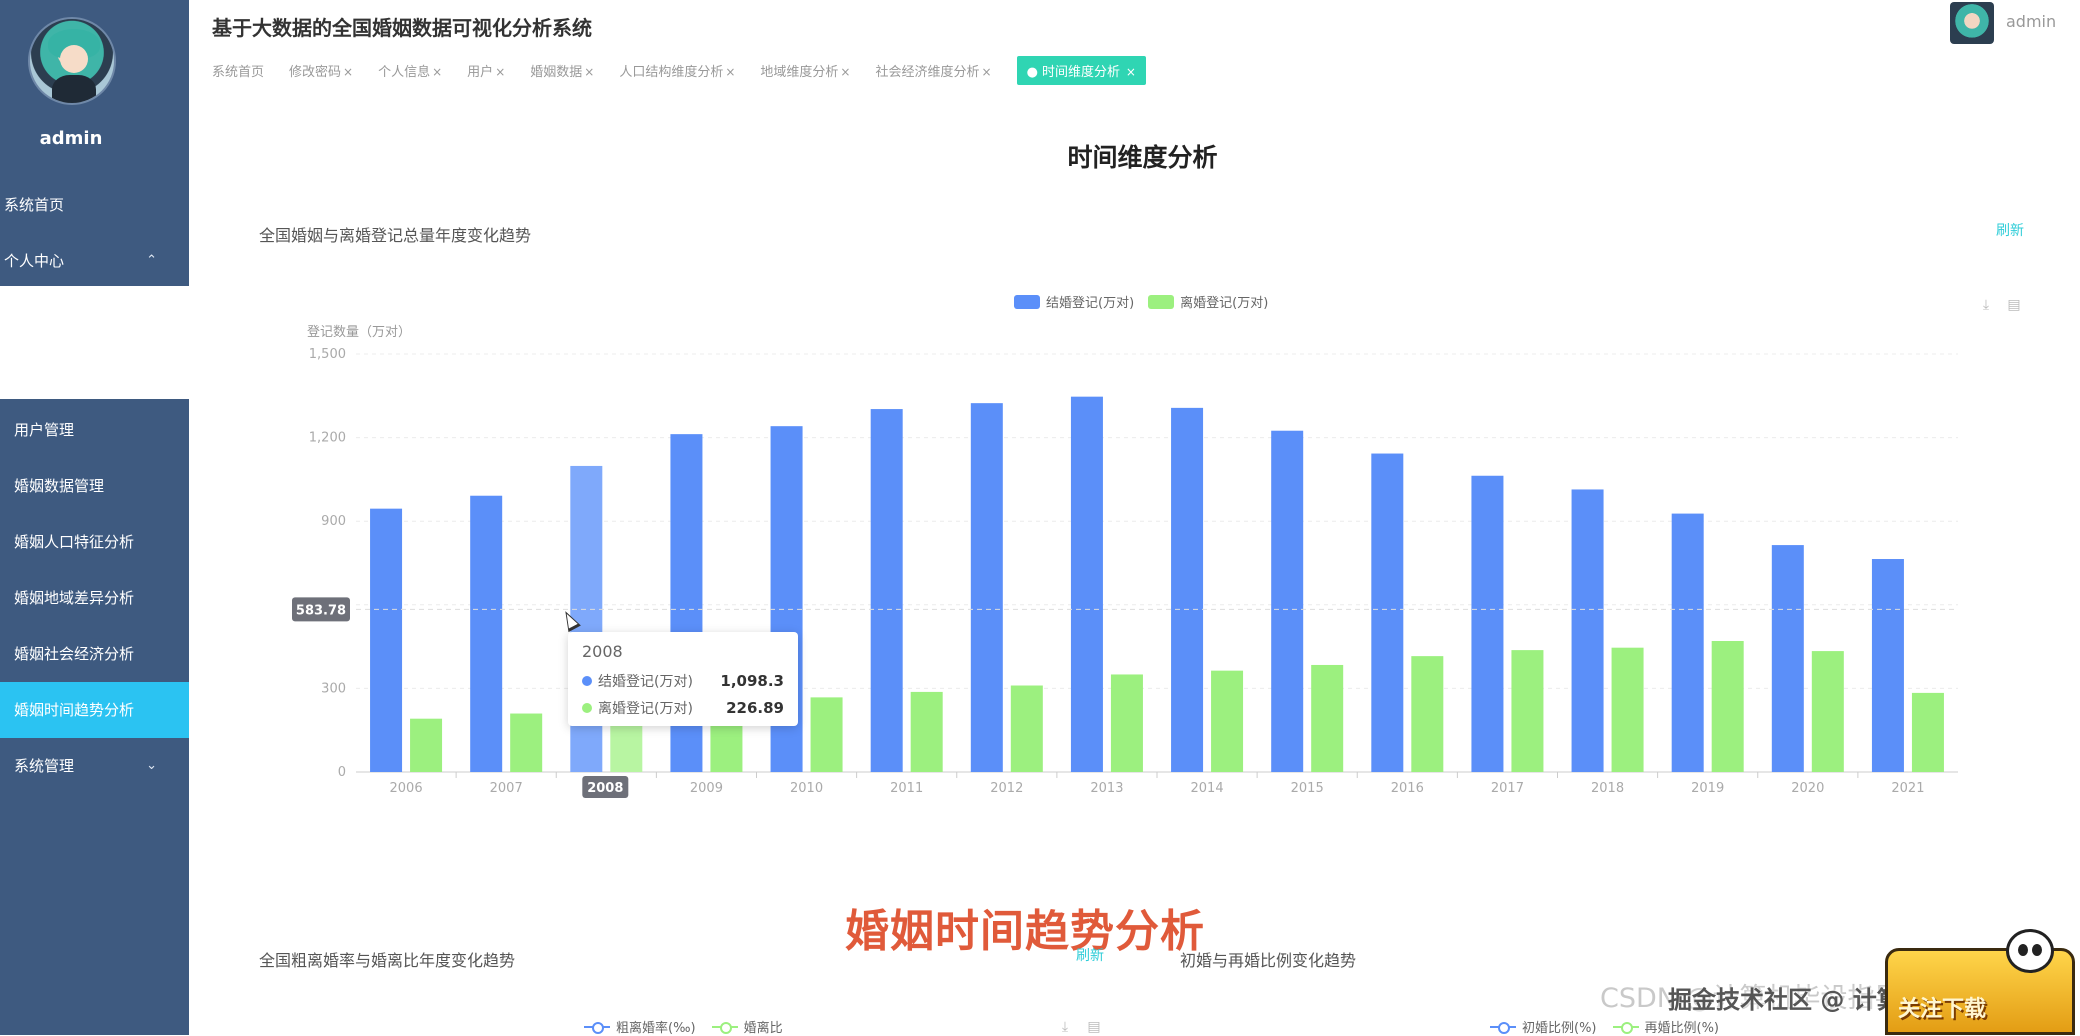 Image resolution: width=2080 pixels, height=1036 pixels. Describe the element at coordinates (1006, 788) in the screenshot. I see `x-tick-label: 2012` at that location.